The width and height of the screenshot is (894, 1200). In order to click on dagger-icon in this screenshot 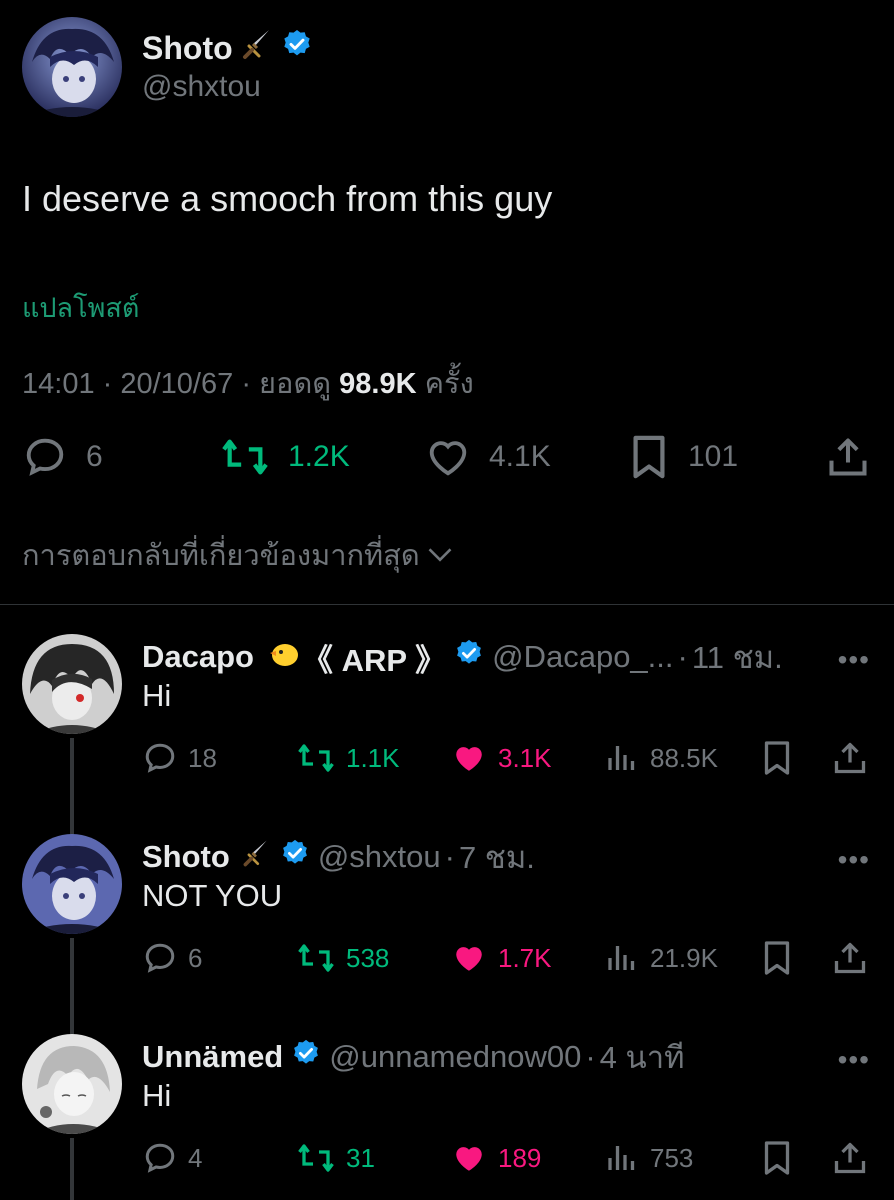, I will do `click(257, 48)`.